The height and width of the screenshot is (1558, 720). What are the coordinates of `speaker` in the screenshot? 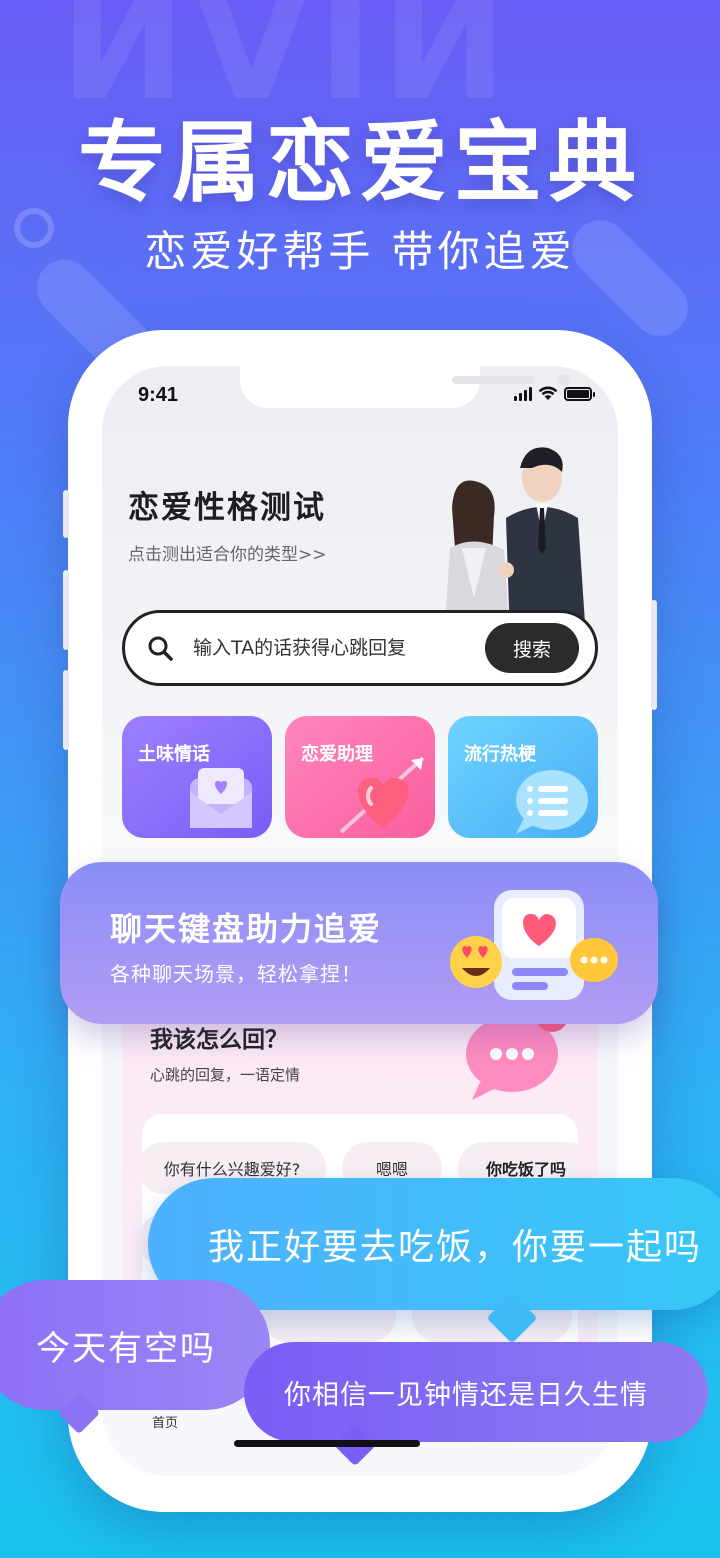 It's located at (493, 380).